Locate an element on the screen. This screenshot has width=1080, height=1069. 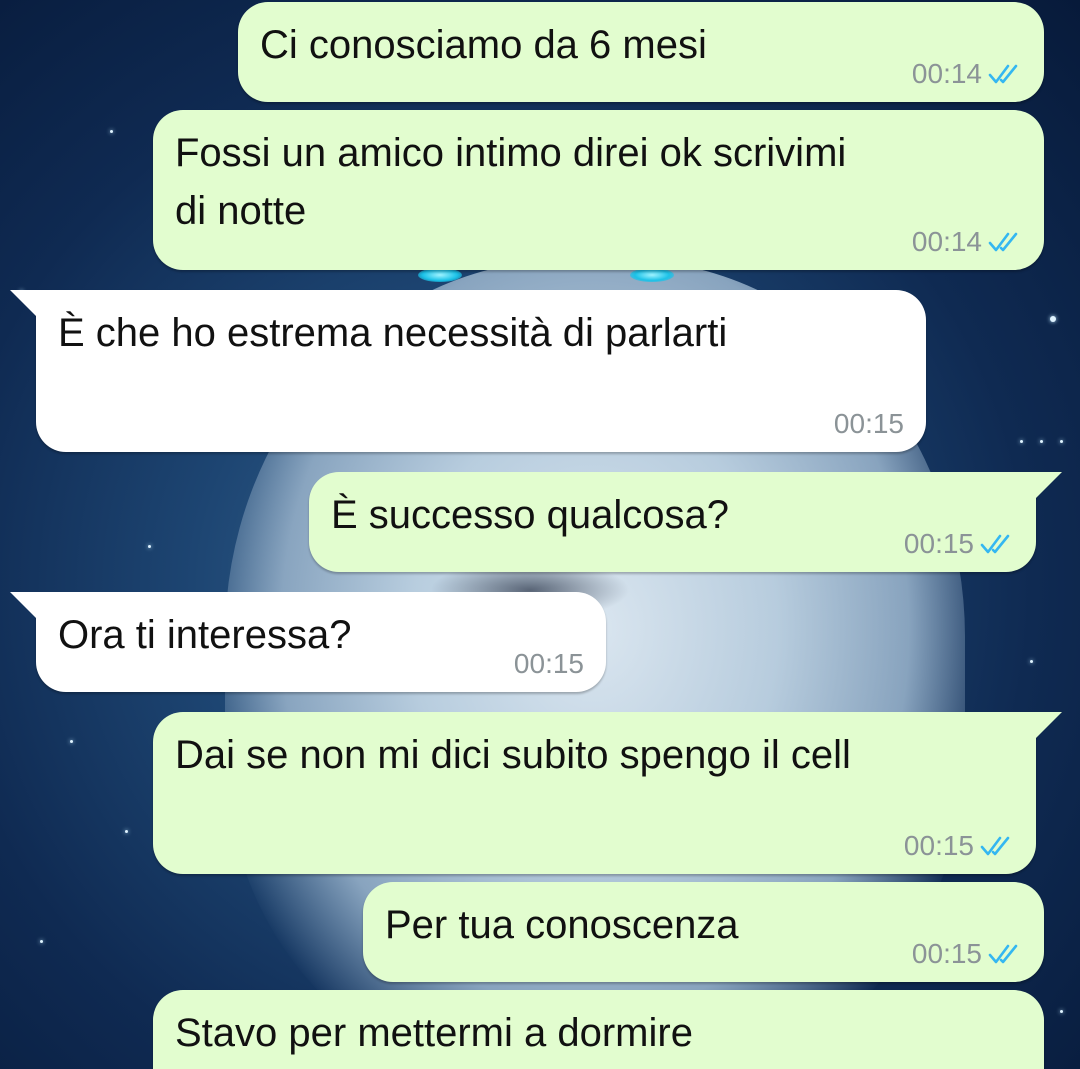
message-bubble: Per tua conoscenza 00:15 is located at coordinates (703, 932).